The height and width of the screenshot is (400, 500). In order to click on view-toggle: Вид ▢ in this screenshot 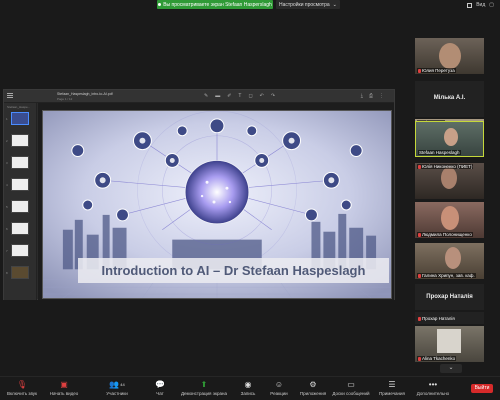, I will do `click(480, 5)`.